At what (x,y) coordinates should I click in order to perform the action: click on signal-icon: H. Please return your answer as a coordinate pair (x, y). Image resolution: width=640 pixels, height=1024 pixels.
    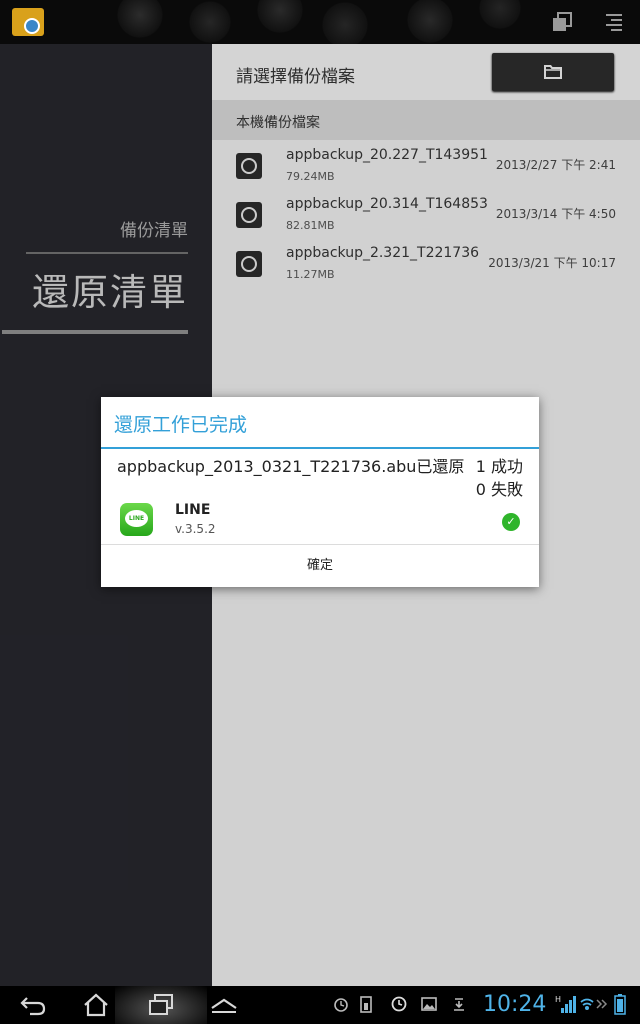
    Looking at the image, I should click on (565, 1004).